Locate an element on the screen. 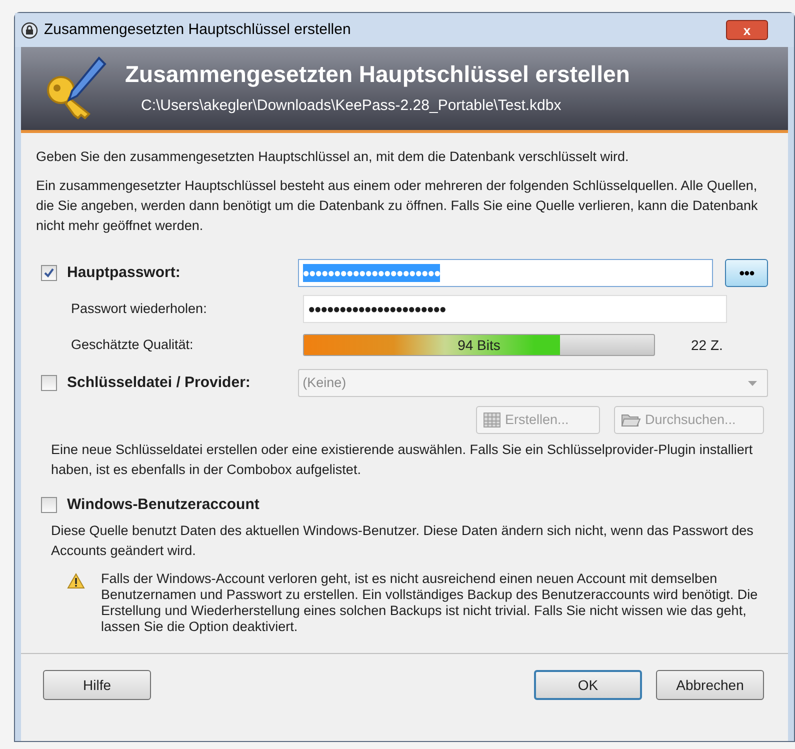  close-button: x is located at coordinates (747, 30).